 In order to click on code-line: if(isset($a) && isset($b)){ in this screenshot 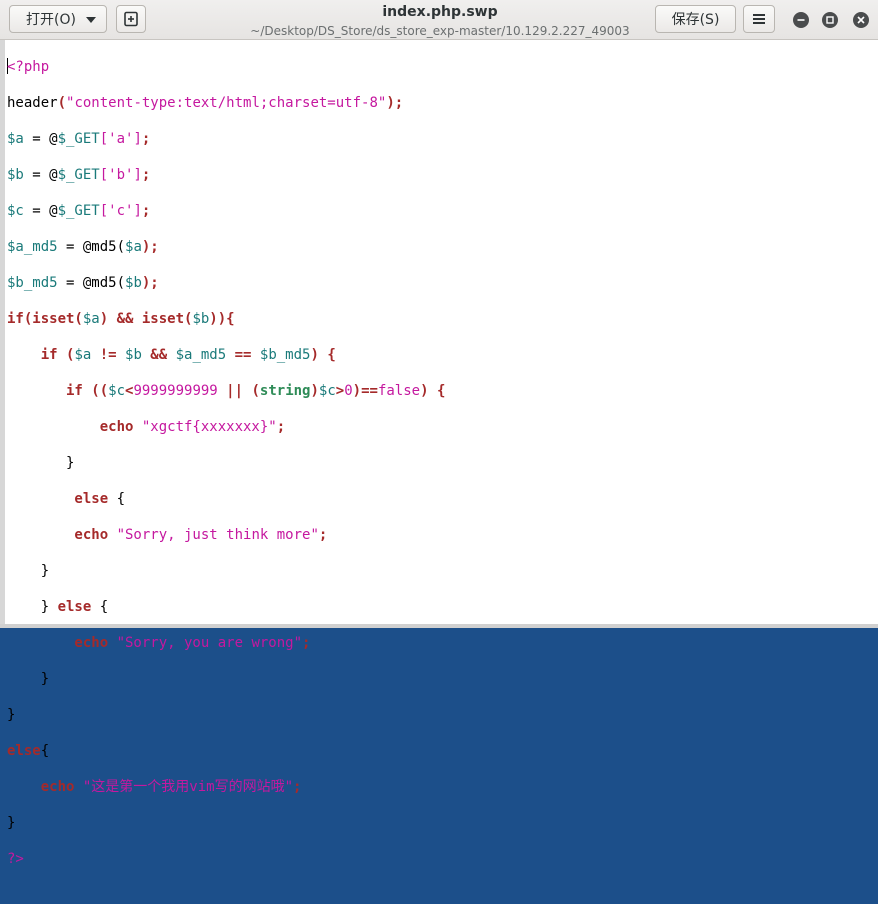, I will do `click(121, 319)`.